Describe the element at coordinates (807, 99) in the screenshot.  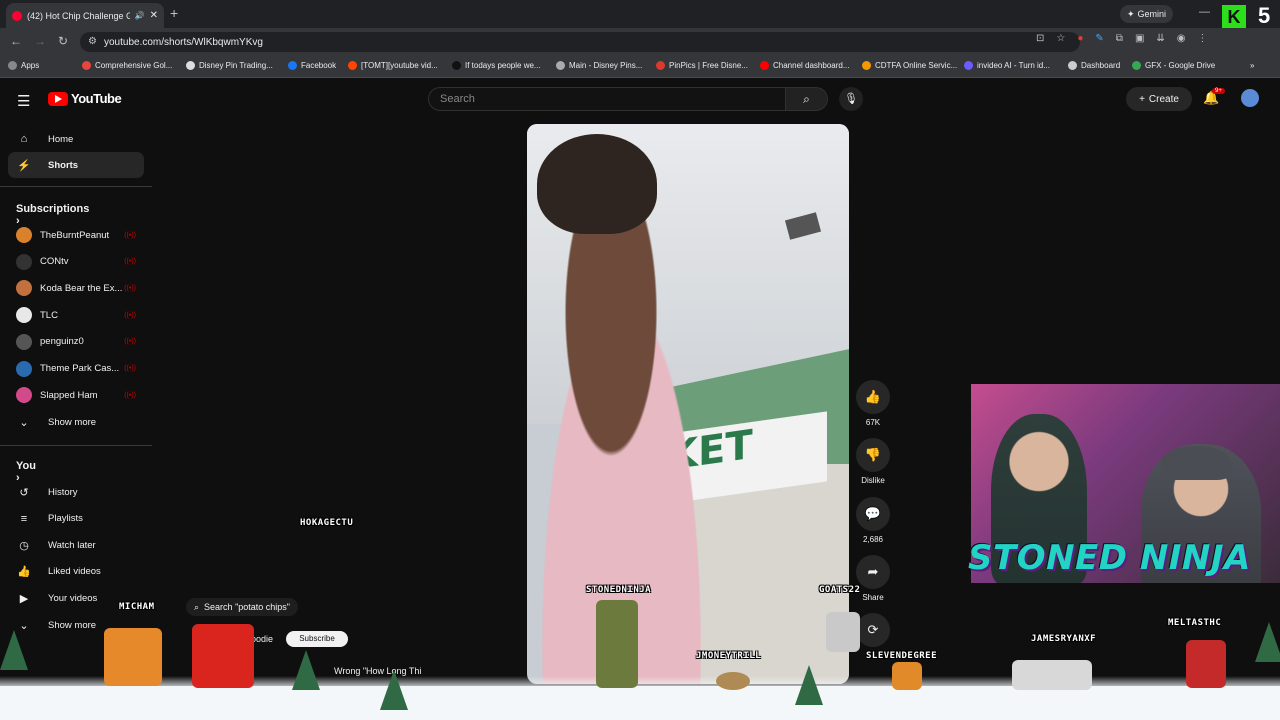
I see `search-button: ⌕` at that location.